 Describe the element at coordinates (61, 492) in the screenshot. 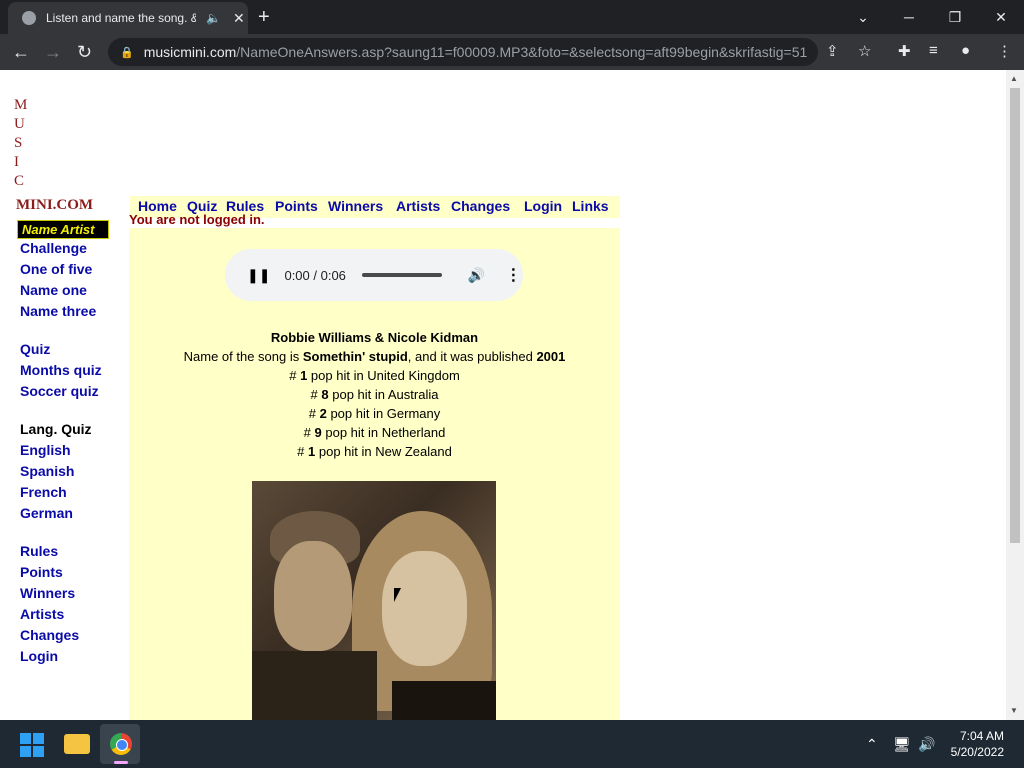

I see `menu-french: French` at that location.